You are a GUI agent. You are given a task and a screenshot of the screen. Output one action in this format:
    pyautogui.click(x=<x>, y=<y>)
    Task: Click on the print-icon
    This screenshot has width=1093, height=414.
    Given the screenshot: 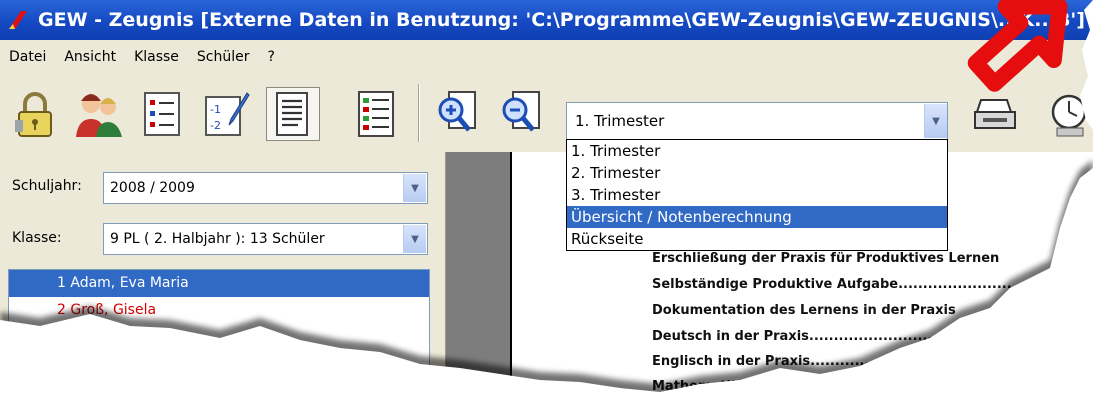 What is the action you would take?
    pyautogui.click(x=995, y=114)
    